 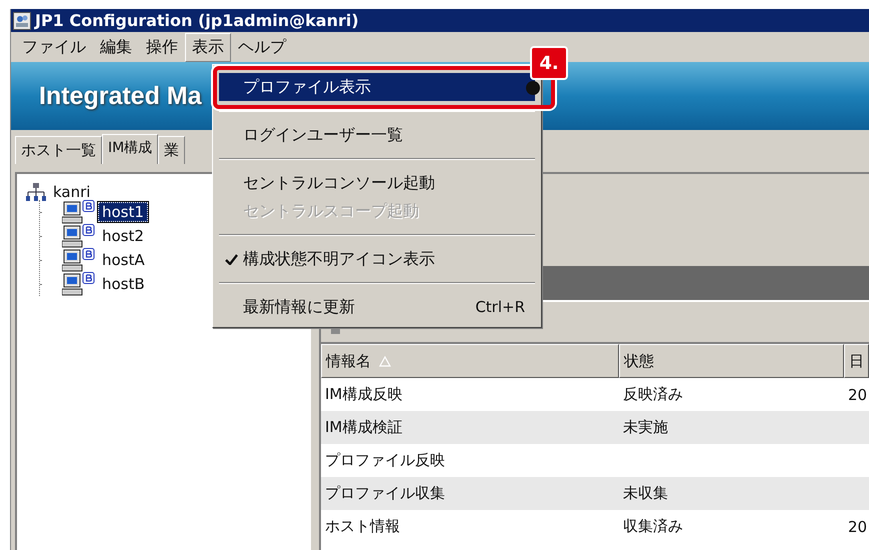 I want to click on tree-item: host1, so click(x=123, y=212).